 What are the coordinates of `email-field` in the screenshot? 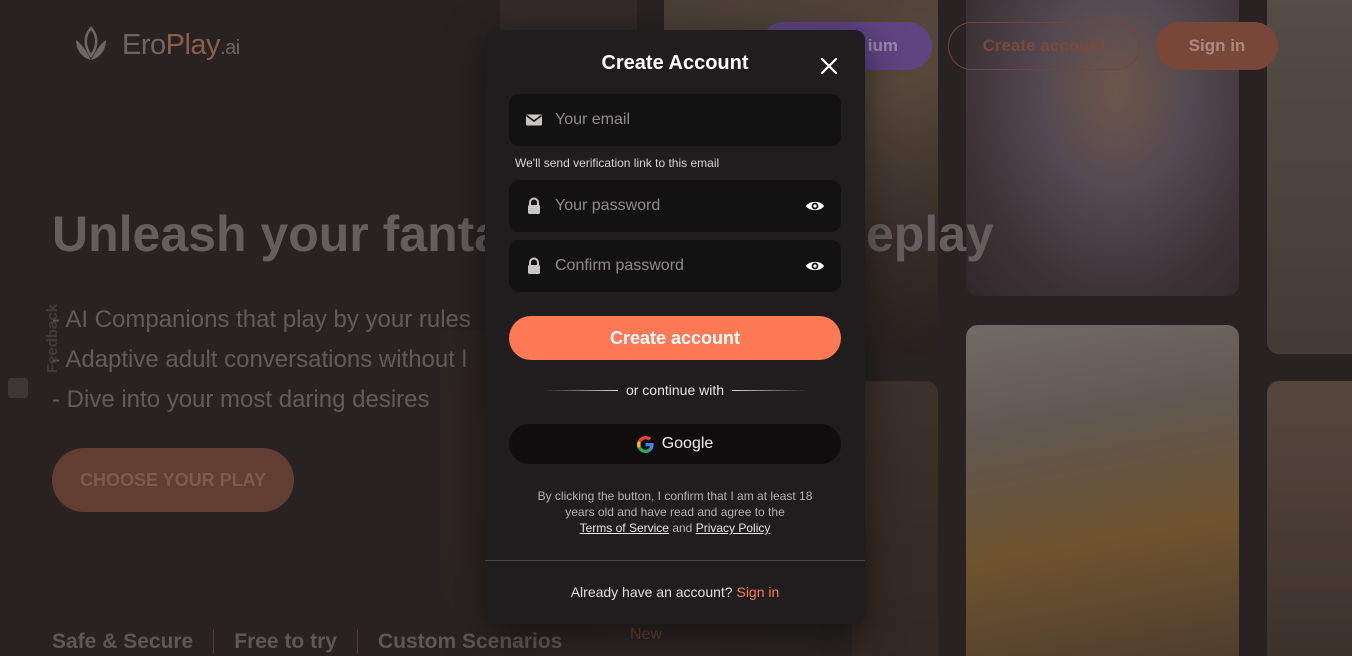 It's located at (675, 120).